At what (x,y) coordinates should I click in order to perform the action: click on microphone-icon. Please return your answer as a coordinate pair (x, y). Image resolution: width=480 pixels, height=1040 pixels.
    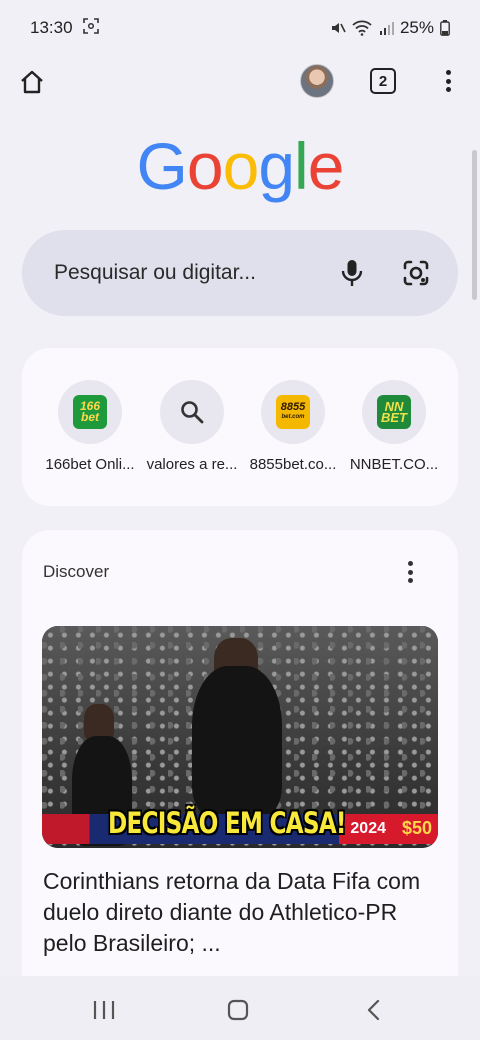
    Looking at the image, I should click on (352, 273).